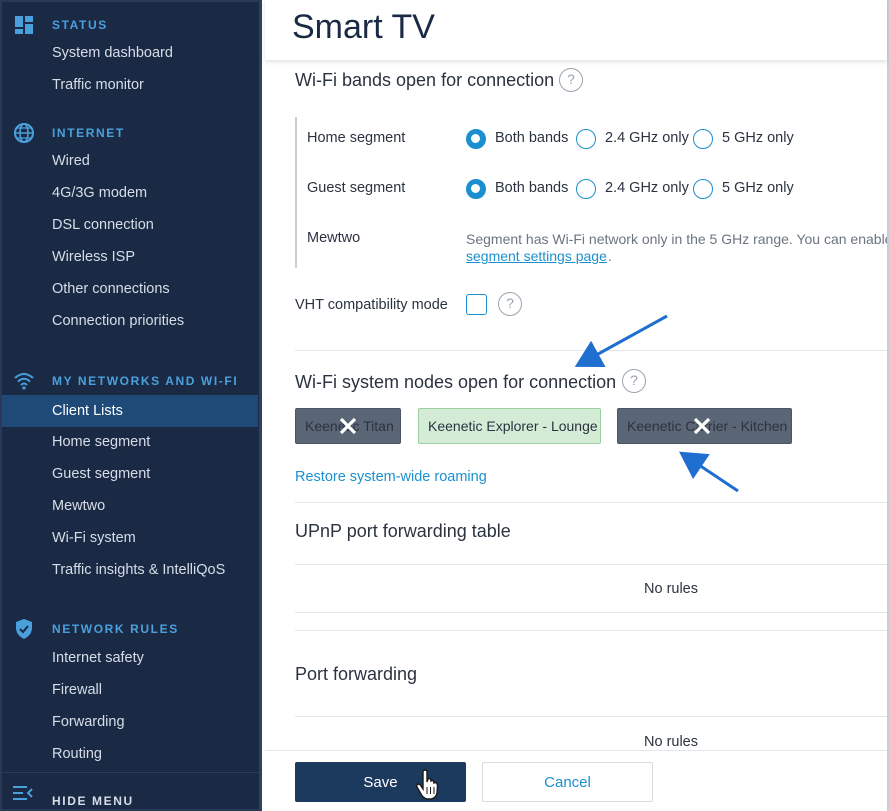 This screenshot has height=811, width=889. Describe the element at coordinates (380, 782) in the screenshot. I see `save-button: Save` at that location.